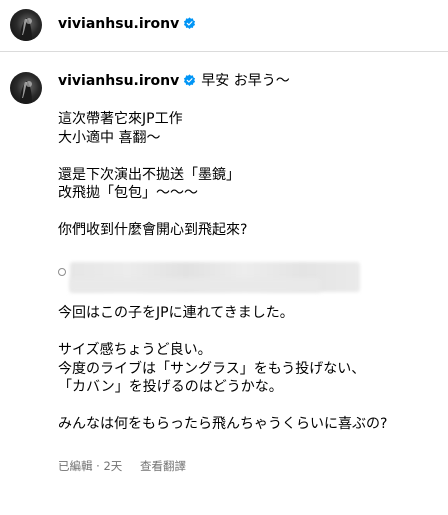 The height and width of the screenshot is (515, 448). I want to click on caption-head: vivianhsu.ironv 早安 お早う～, so click(174, 81).